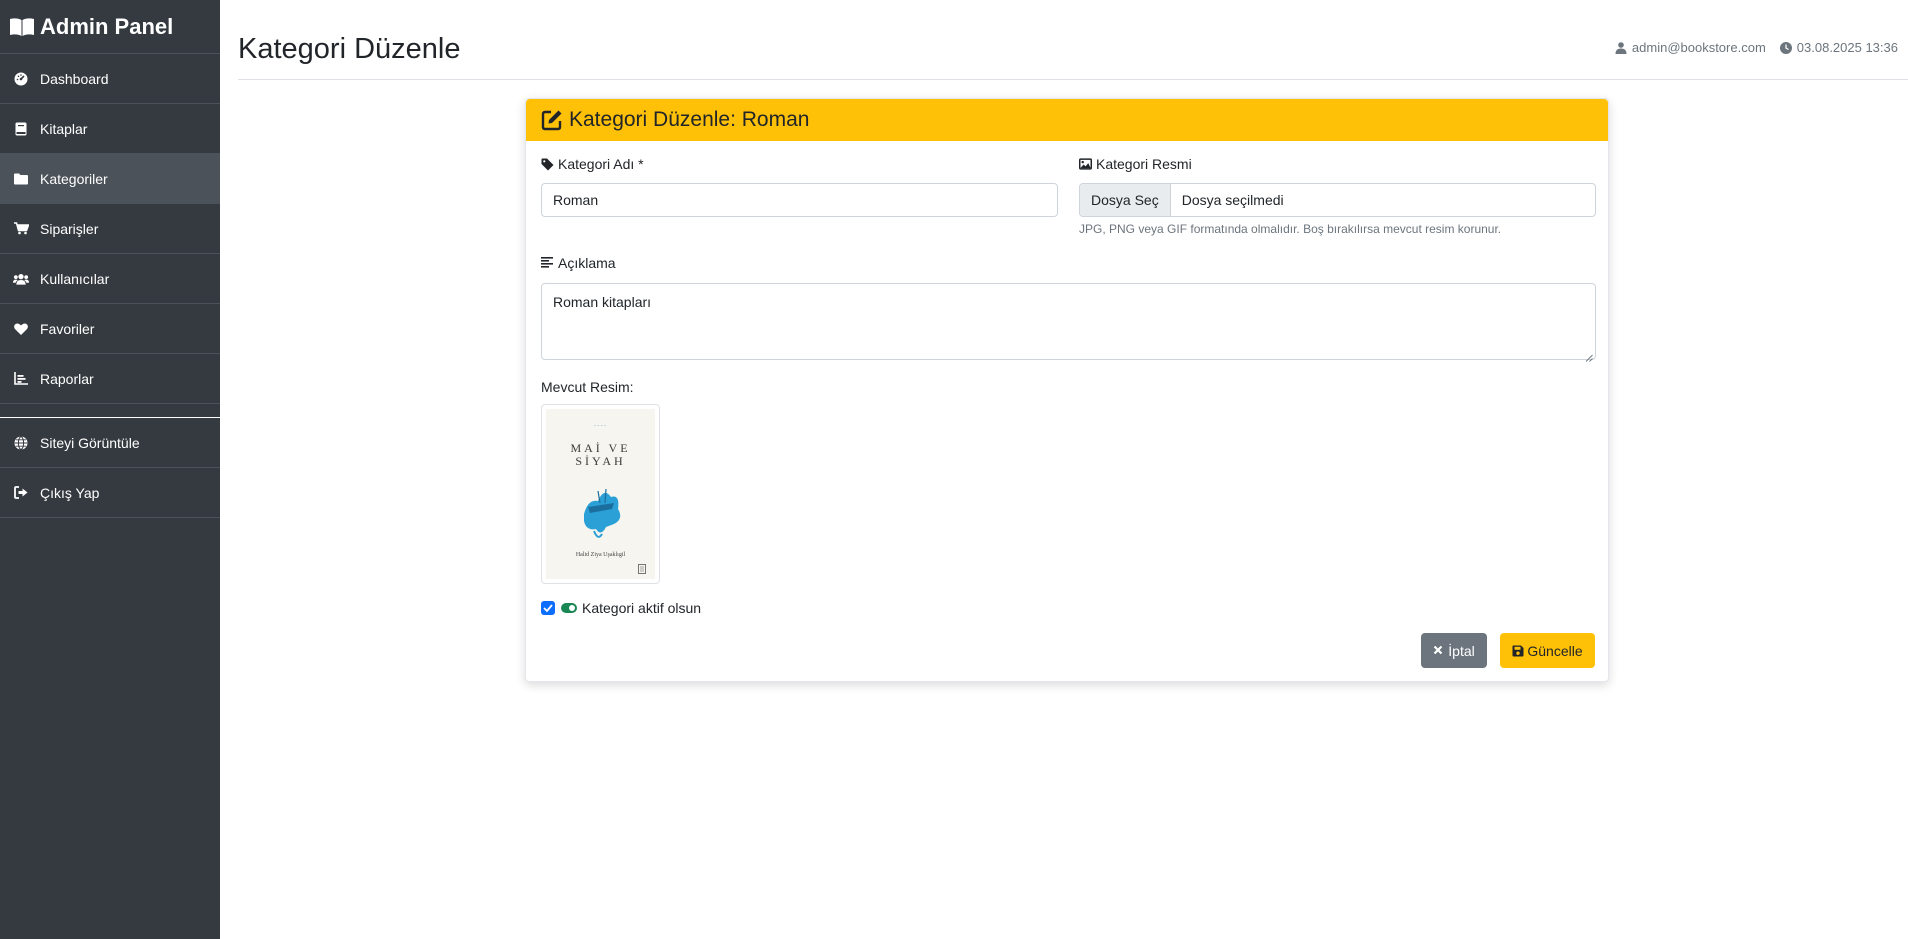 Image resolution: width=1908 pixels, height=939 pixels. I want to click on card-header: Kategori Düzenle: Roman, so click(1067, 120).